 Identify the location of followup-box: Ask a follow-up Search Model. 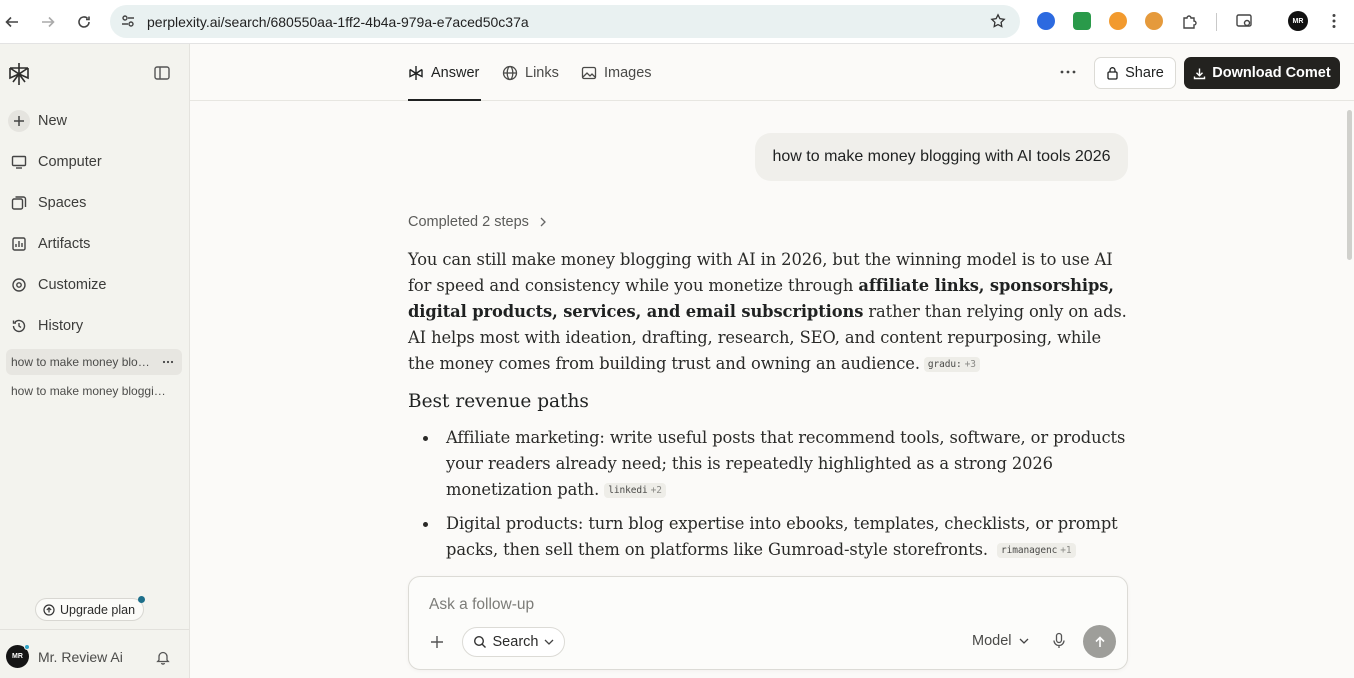
(768, 623).